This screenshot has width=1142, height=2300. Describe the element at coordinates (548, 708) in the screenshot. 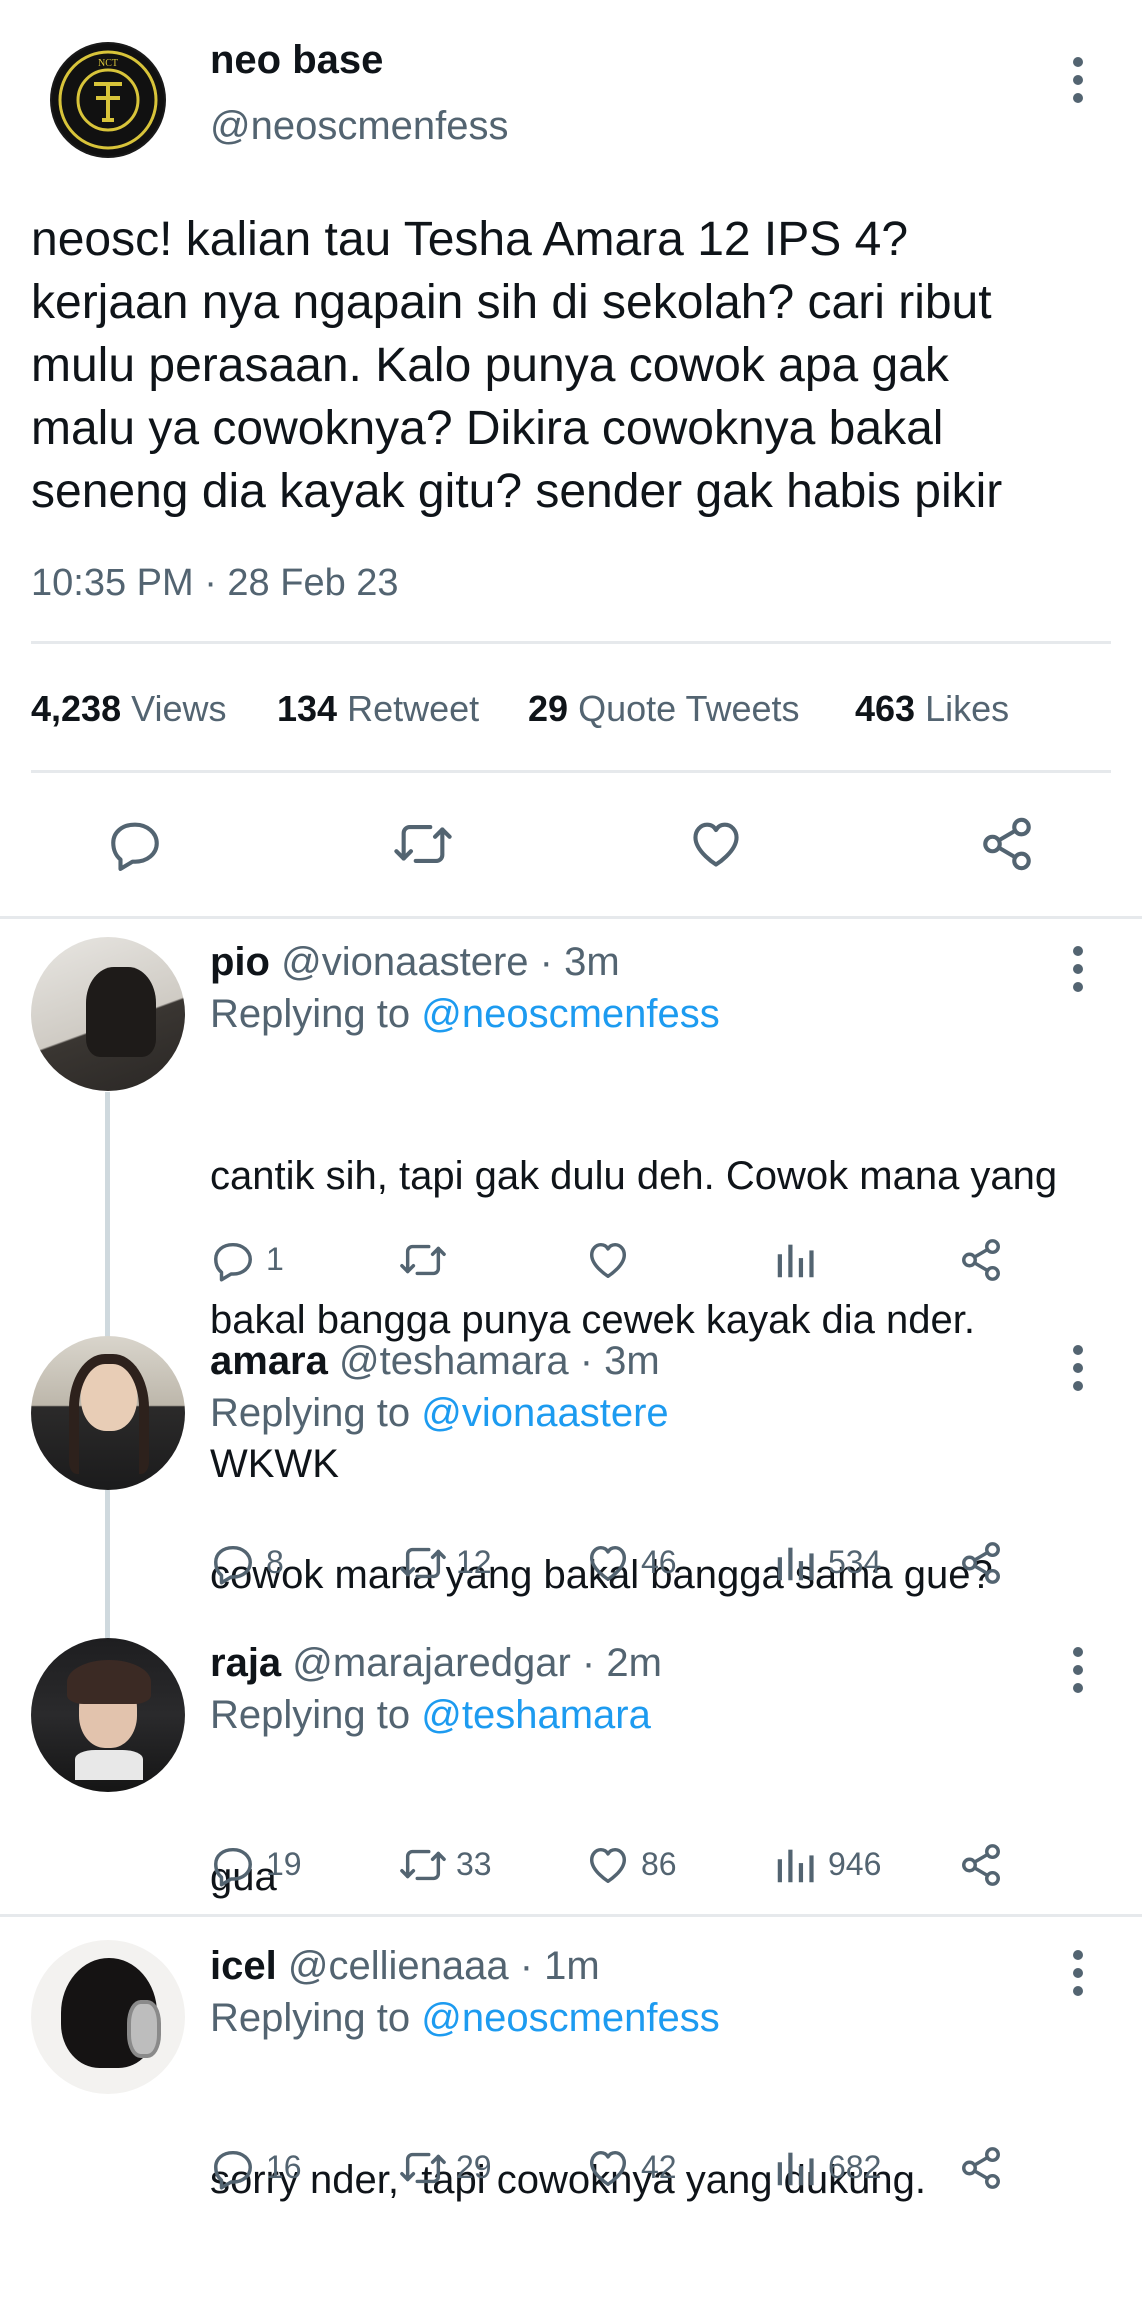

I see `quotes-count: 29` at that location.